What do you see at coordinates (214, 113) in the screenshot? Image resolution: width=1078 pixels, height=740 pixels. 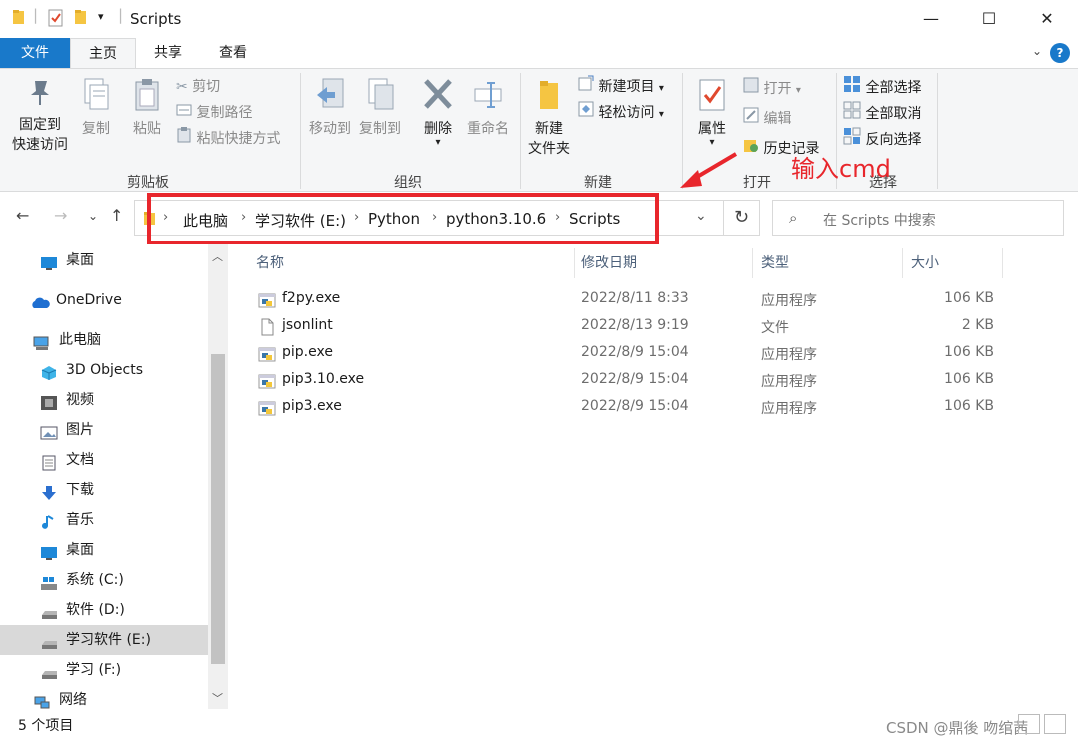 I see `copy-path-button: 复制路径` at bounding box center [214, 113].